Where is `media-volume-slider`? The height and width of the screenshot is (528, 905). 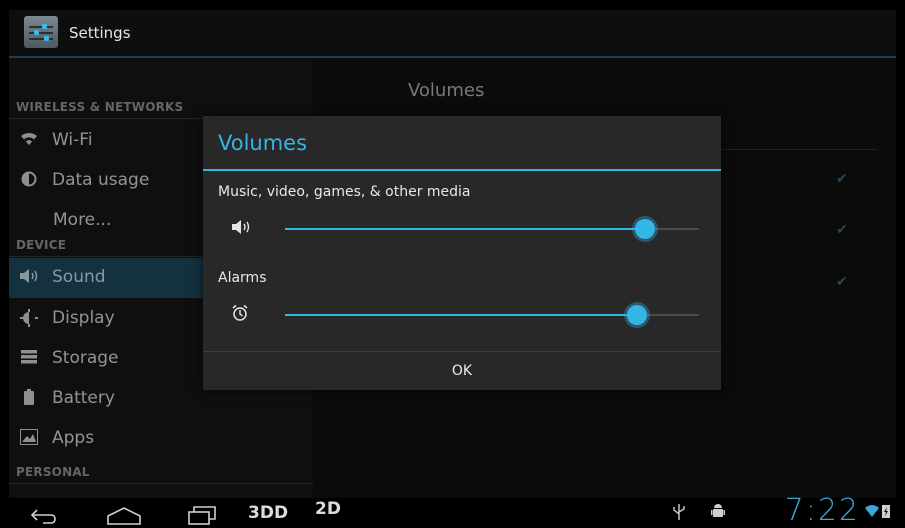 media-volume-slider is located at coordinates (492, 229).